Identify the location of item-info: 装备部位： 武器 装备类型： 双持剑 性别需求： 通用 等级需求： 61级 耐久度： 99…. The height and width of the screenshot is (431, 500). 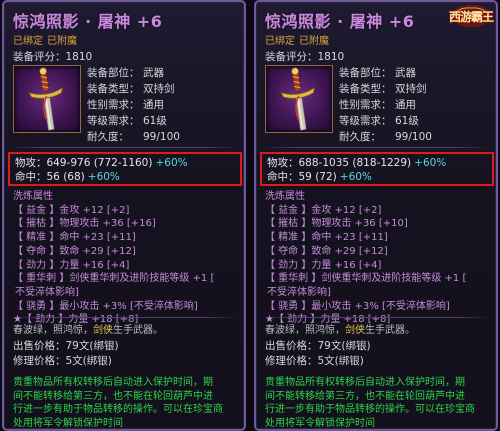
(133, 105).